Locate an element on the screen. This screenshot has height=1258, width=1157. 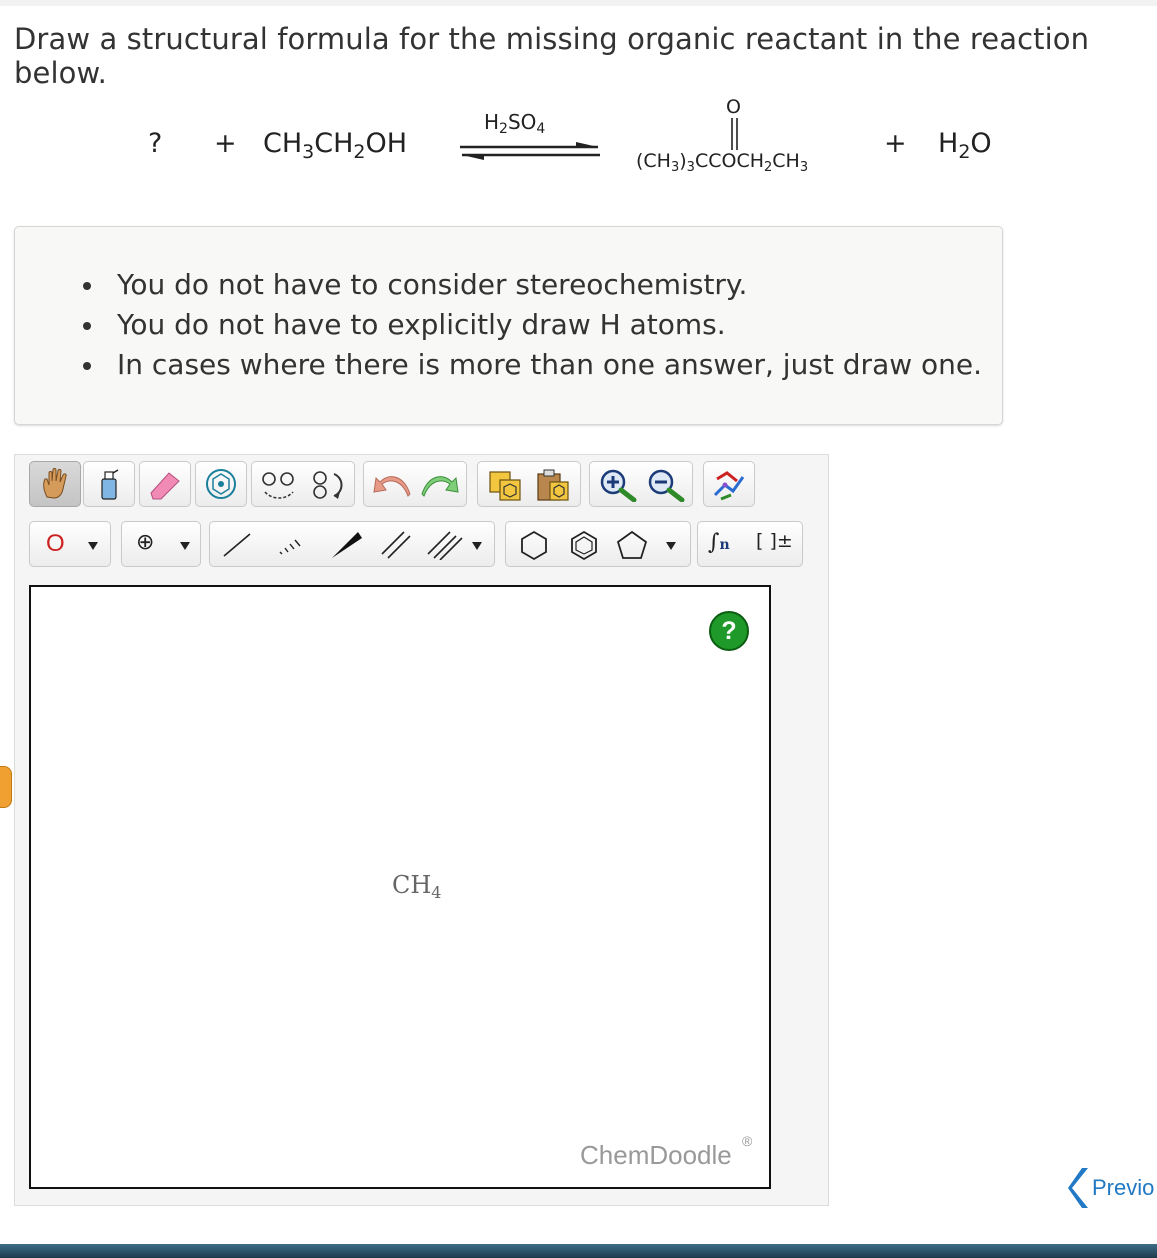
ethanol-formula: CH3CH2OH is located at coordinates (335, 145).